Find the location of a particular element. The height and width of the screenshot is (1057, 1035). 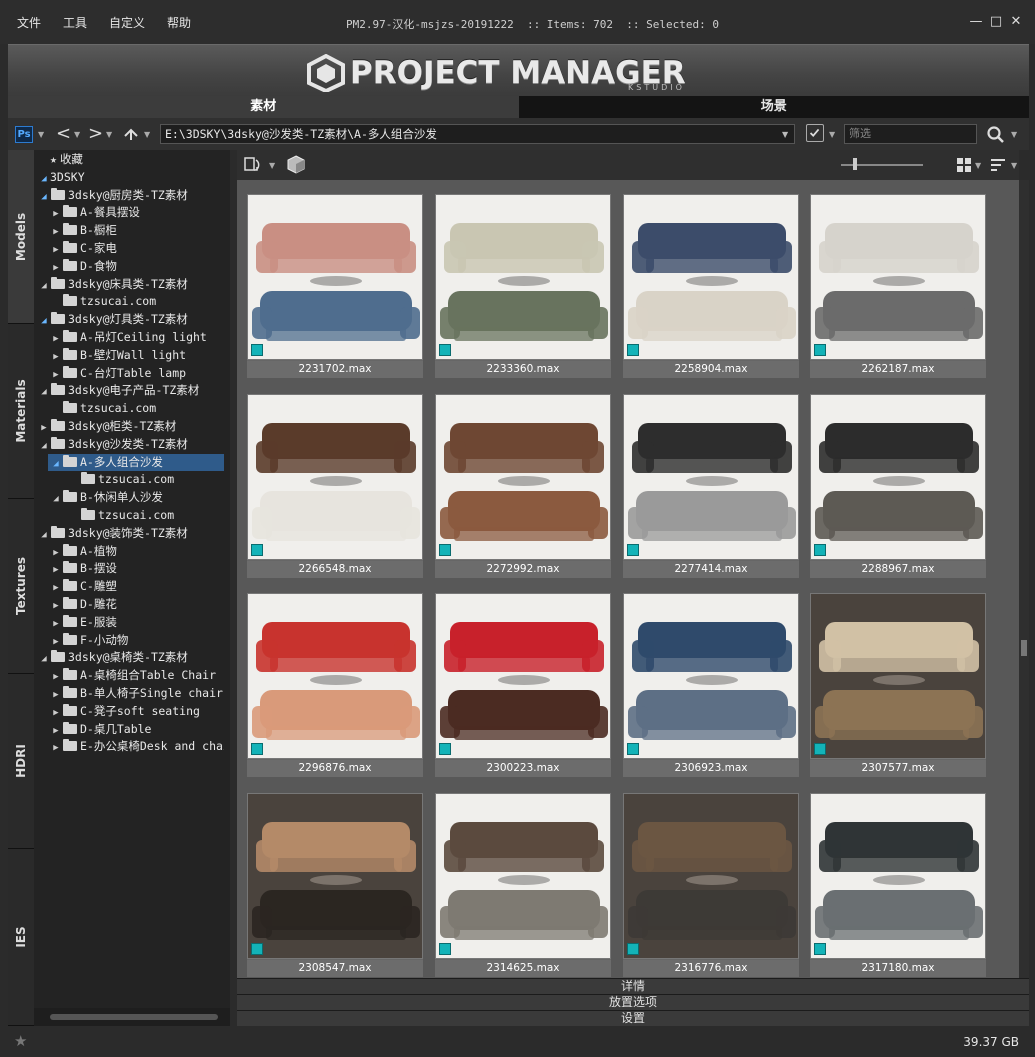

asset-tile: 2277414.max is located at coordinates (711, 486).